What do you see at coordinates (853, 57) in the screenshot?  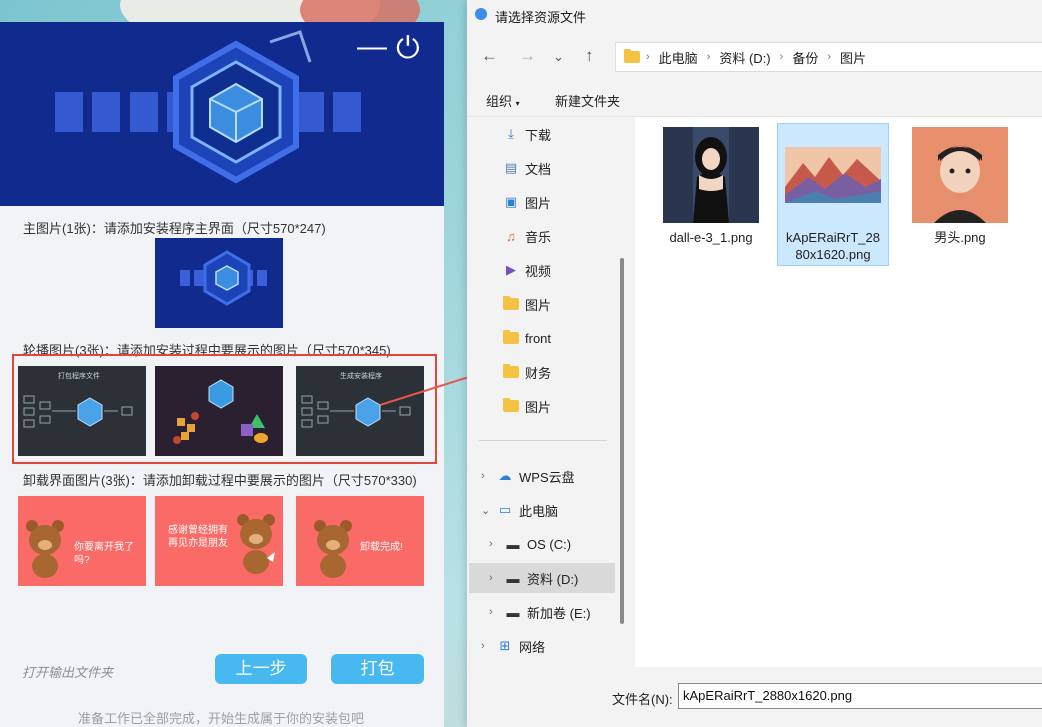 I see `breadcrumb-pictures: 图片` at bounding box center [853, 57].